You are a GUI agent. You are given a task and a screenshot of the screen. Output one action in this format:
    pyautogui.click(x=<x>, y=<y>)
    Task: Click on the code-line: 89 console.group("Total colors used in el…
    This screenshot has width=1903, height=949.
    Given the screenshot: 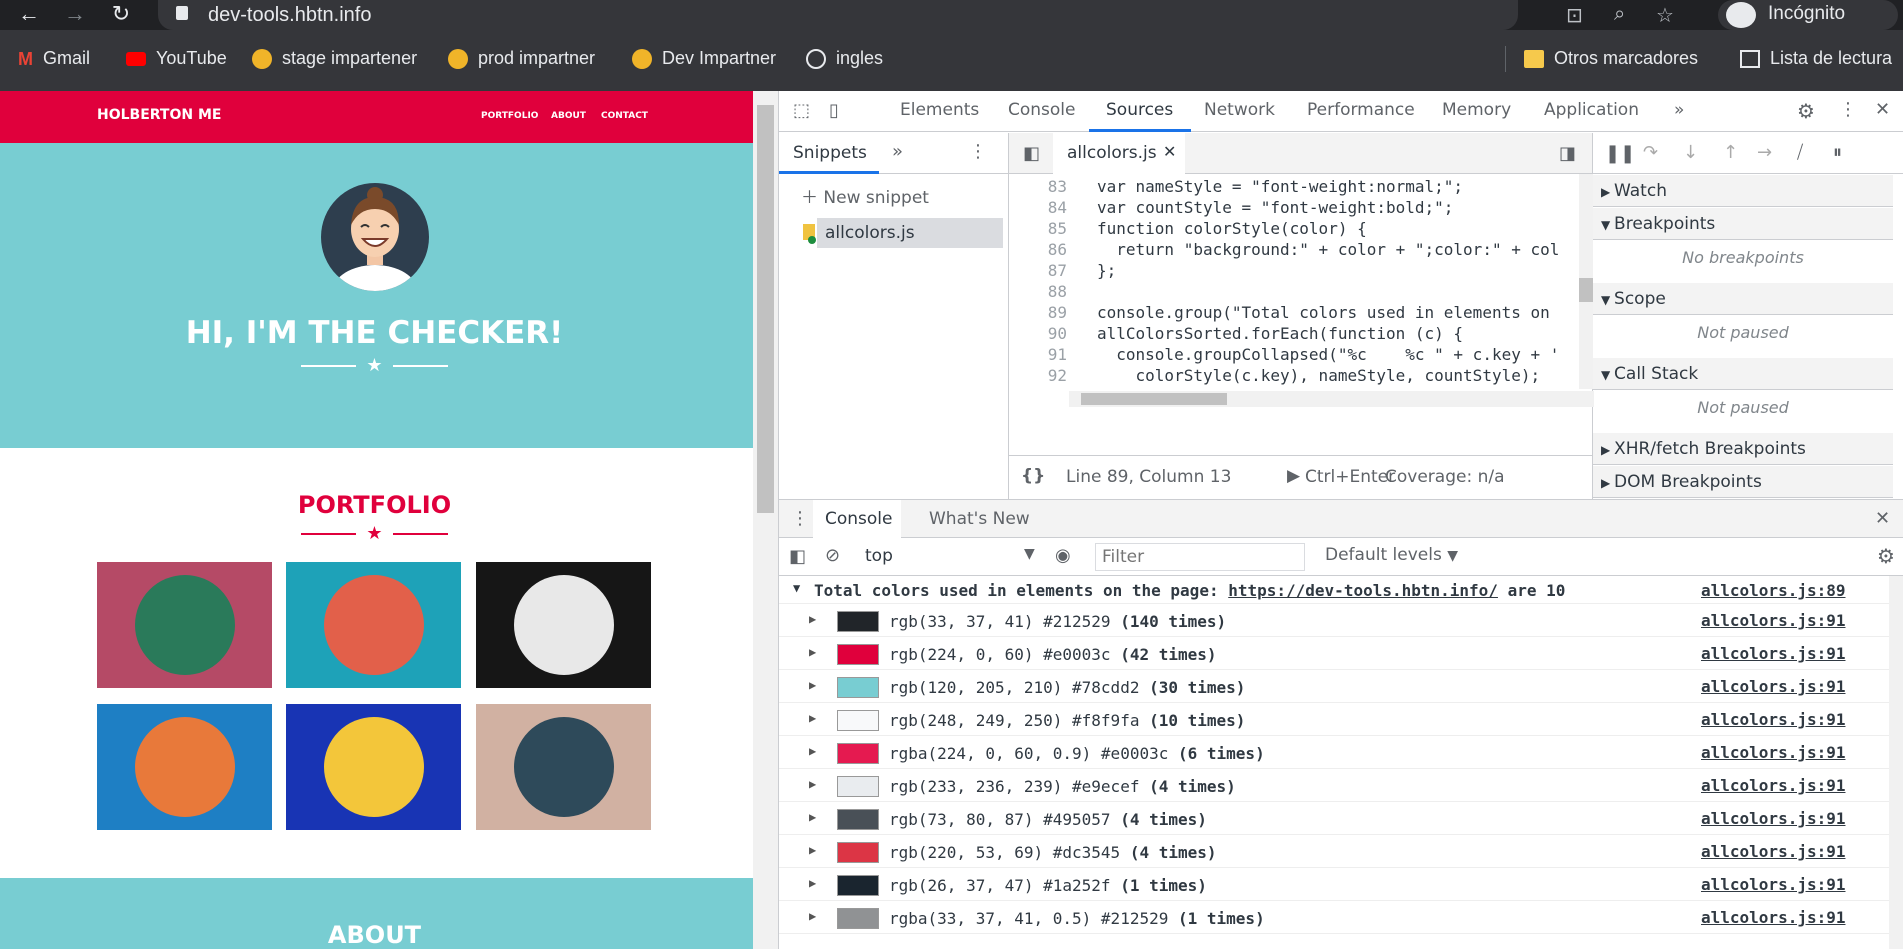 What is the action you would take?
    pyautogui.click(x=1294, y=313)
    